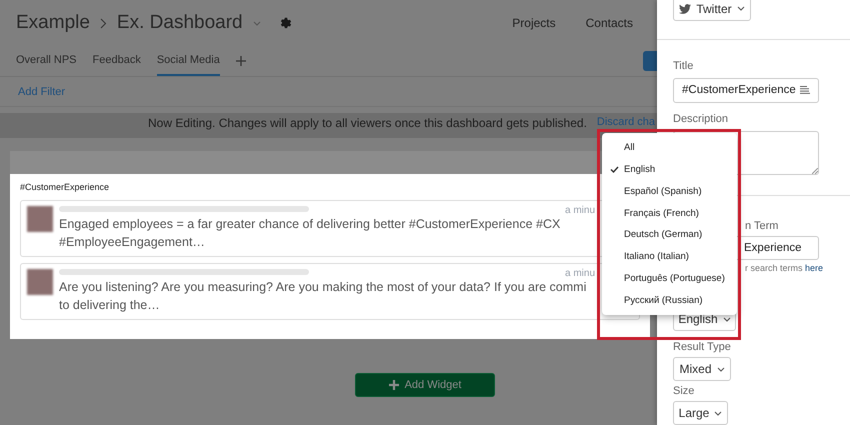 The width and height of the screenshot is (850, 425). What do you see at coordinates (669, 191) in the screenshot?
I see `language-option: Español (Spanish)` at bounding box center [669, 191].